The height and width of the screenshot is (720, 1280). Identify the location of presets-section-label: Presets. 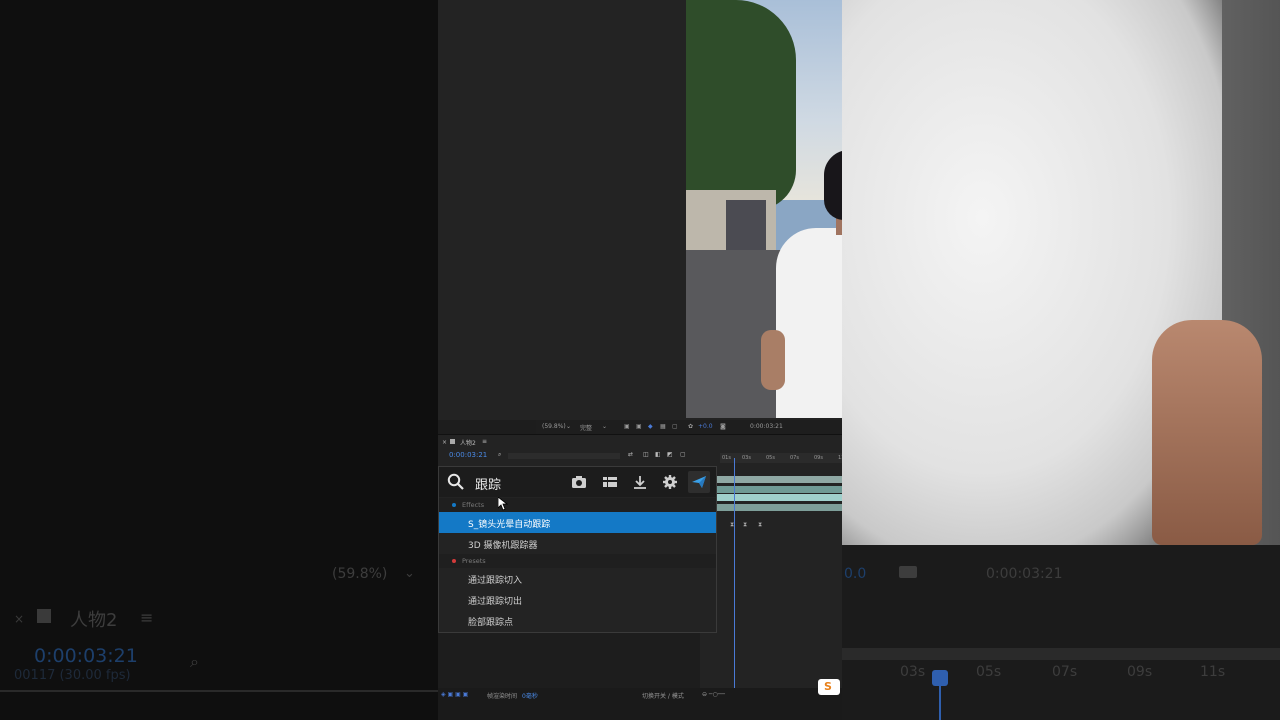
(474, 561).